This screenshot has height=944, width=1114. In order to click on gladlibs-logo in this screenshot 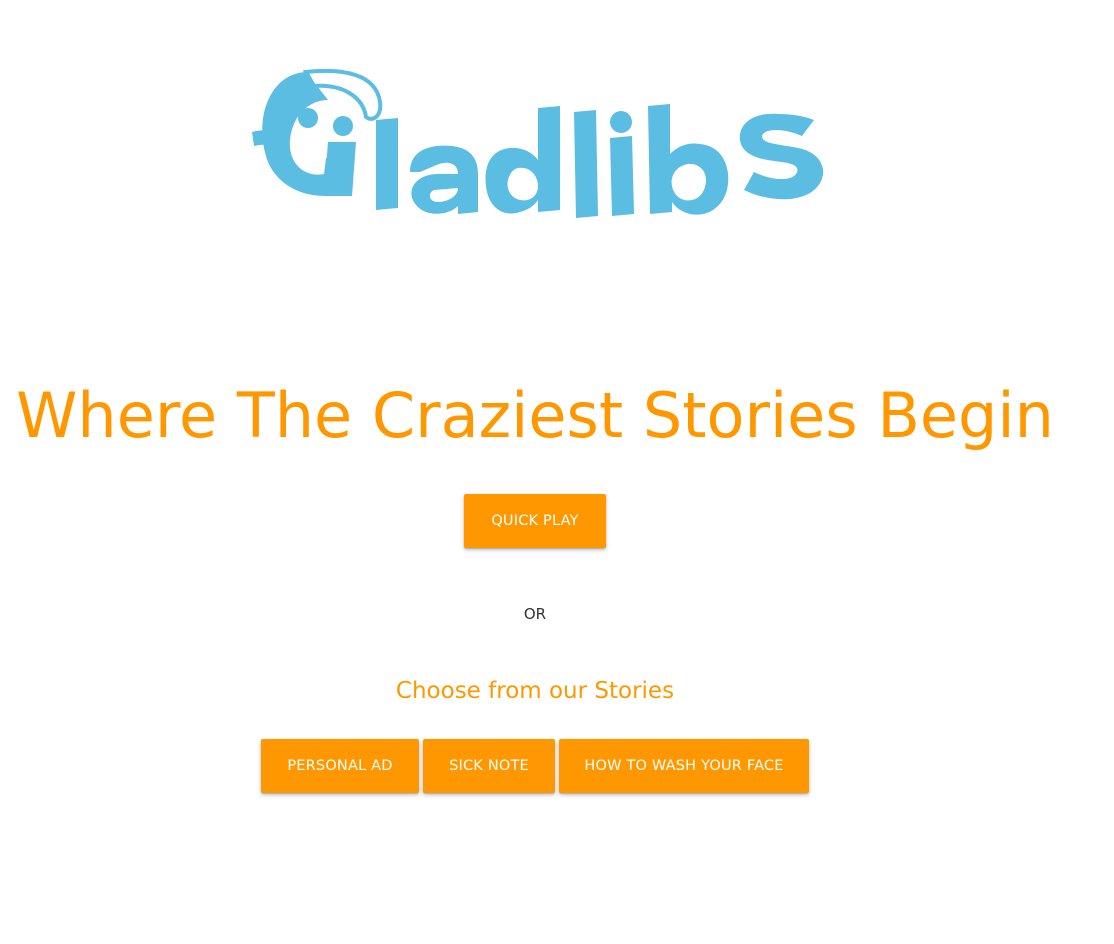, I will do `click(538, 147)`.